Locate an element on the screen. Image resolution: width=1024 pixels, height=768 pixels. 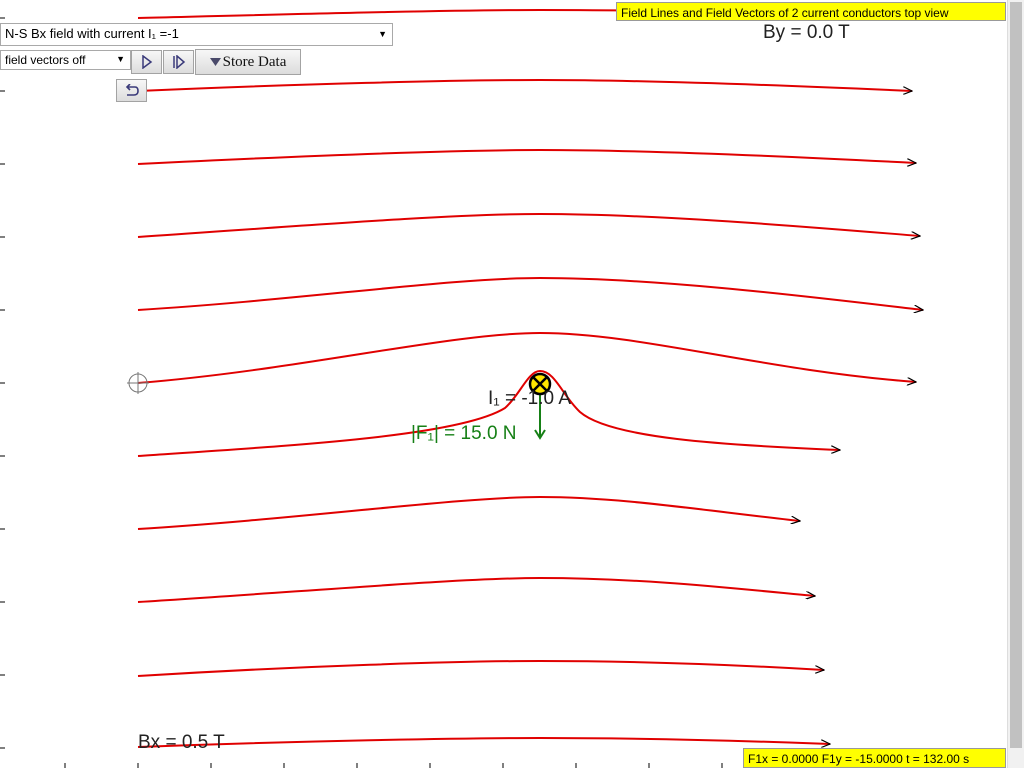
status-text: F1x = 0.0000 F1y = -15.0000 t = 132.00 s is located at coordinates (859, 759).